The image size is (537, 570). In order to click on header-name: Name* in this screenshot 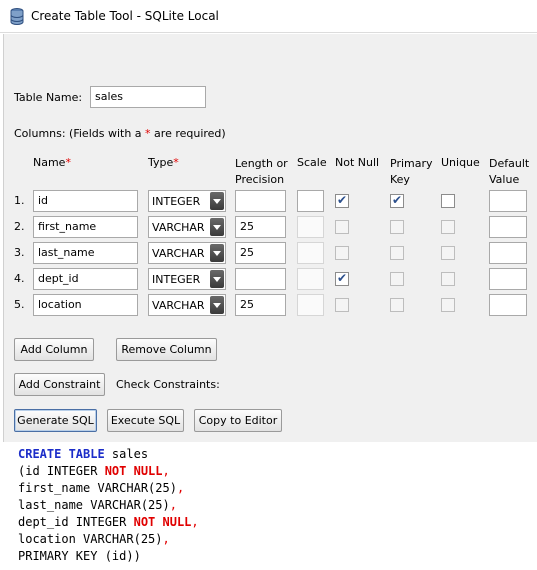, I will do `click(52, 162)`.